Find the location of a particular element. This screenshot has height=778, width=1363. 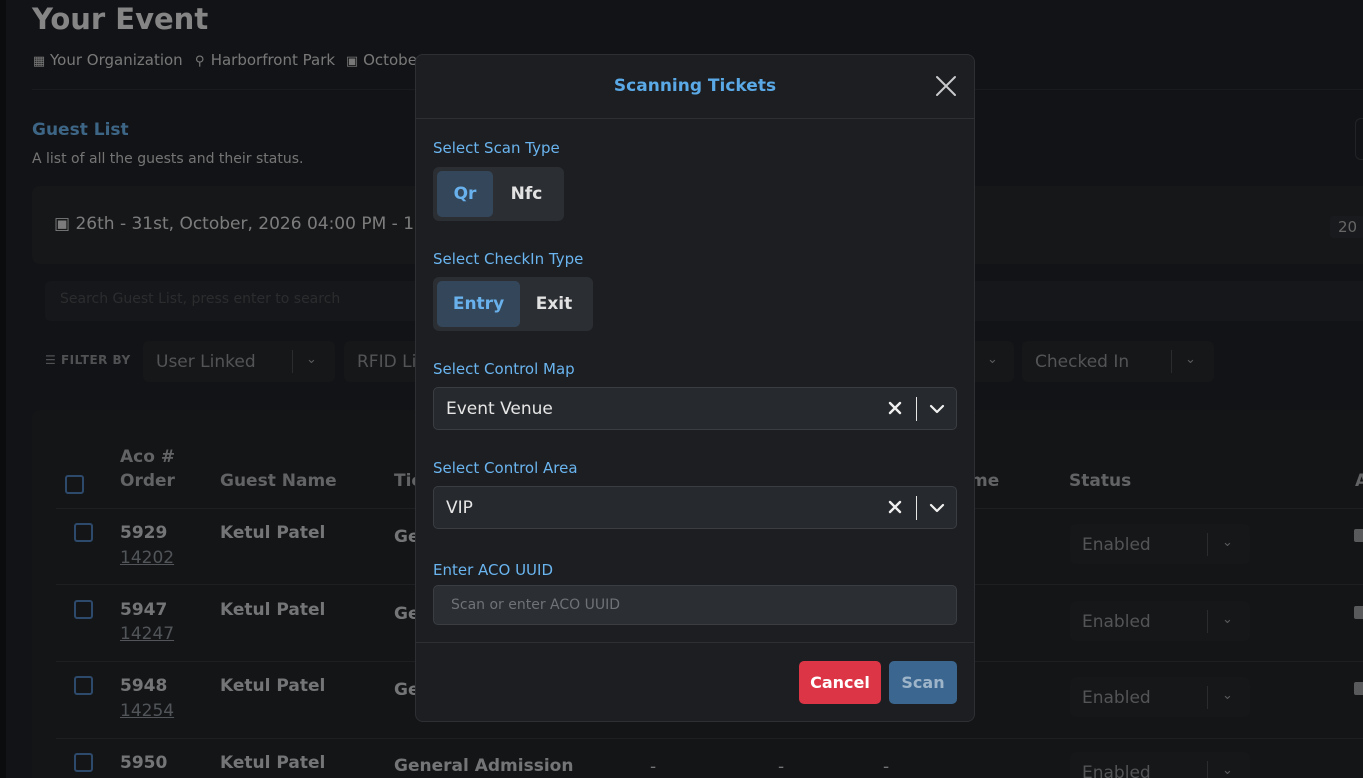

scan-type-nfc: Nfc is located at coordinates (526, 194).